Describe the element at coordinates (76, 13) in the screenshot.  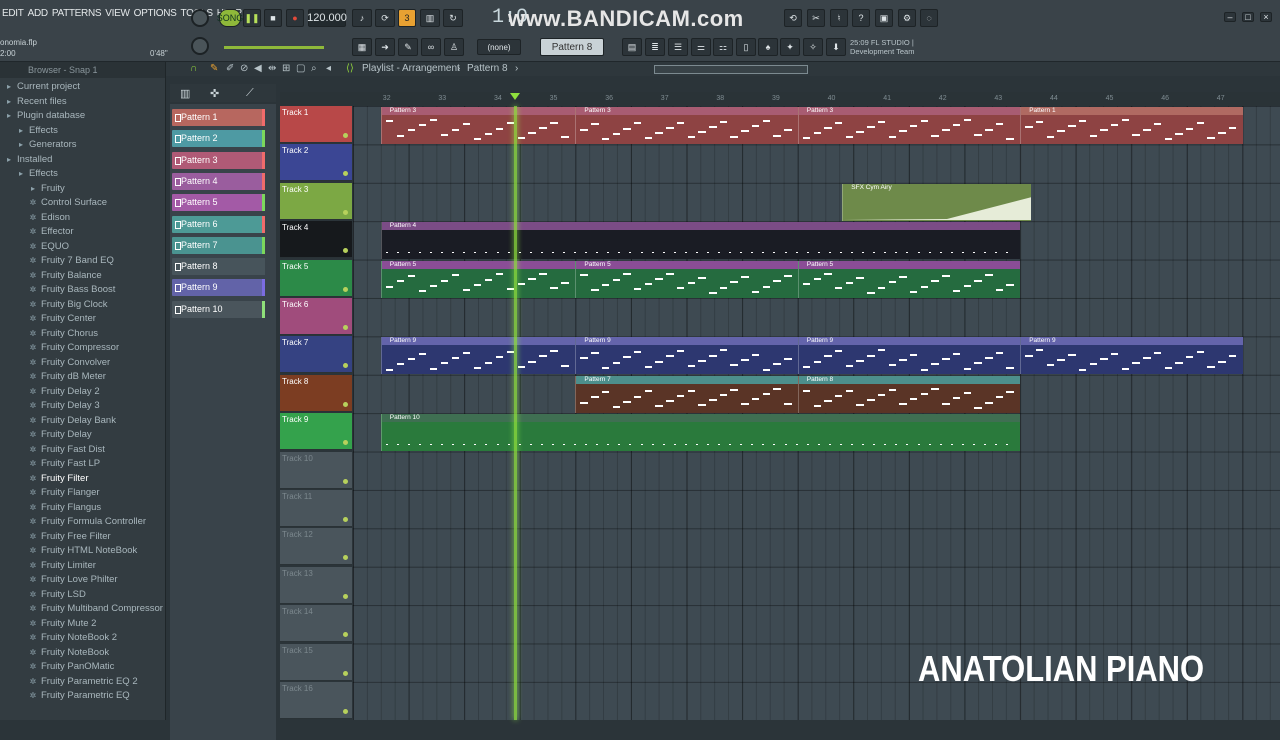
I see `menu-patterns: PATTERNS` at that location.